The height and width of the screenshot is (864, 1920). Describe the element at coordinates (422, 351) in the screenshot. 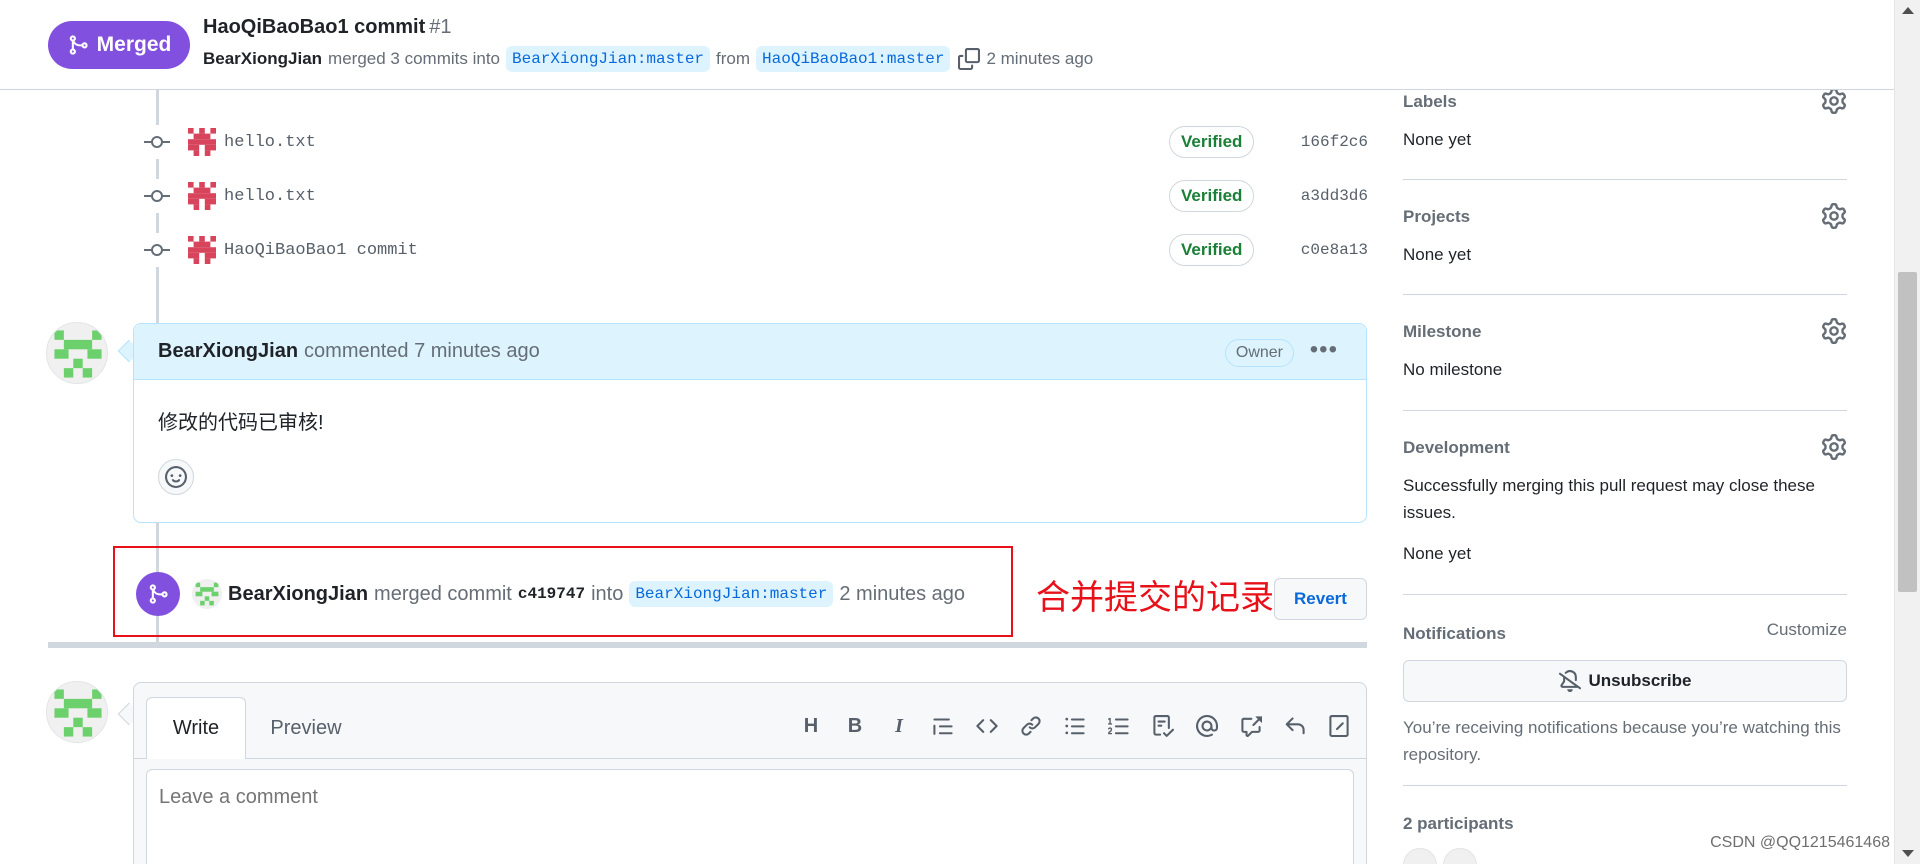

I see `comment-action-text: commented 7 minutes ago` at that location.